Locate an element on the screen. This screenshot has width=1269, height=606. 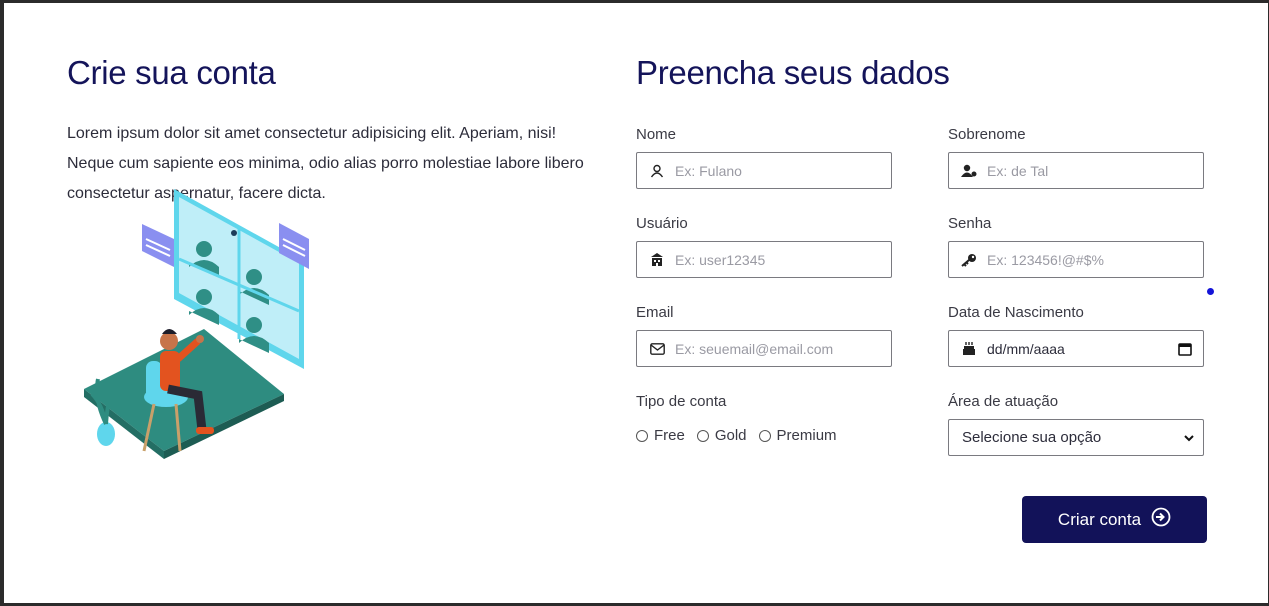
radio-free-circle is located at coordinates (642, 435).